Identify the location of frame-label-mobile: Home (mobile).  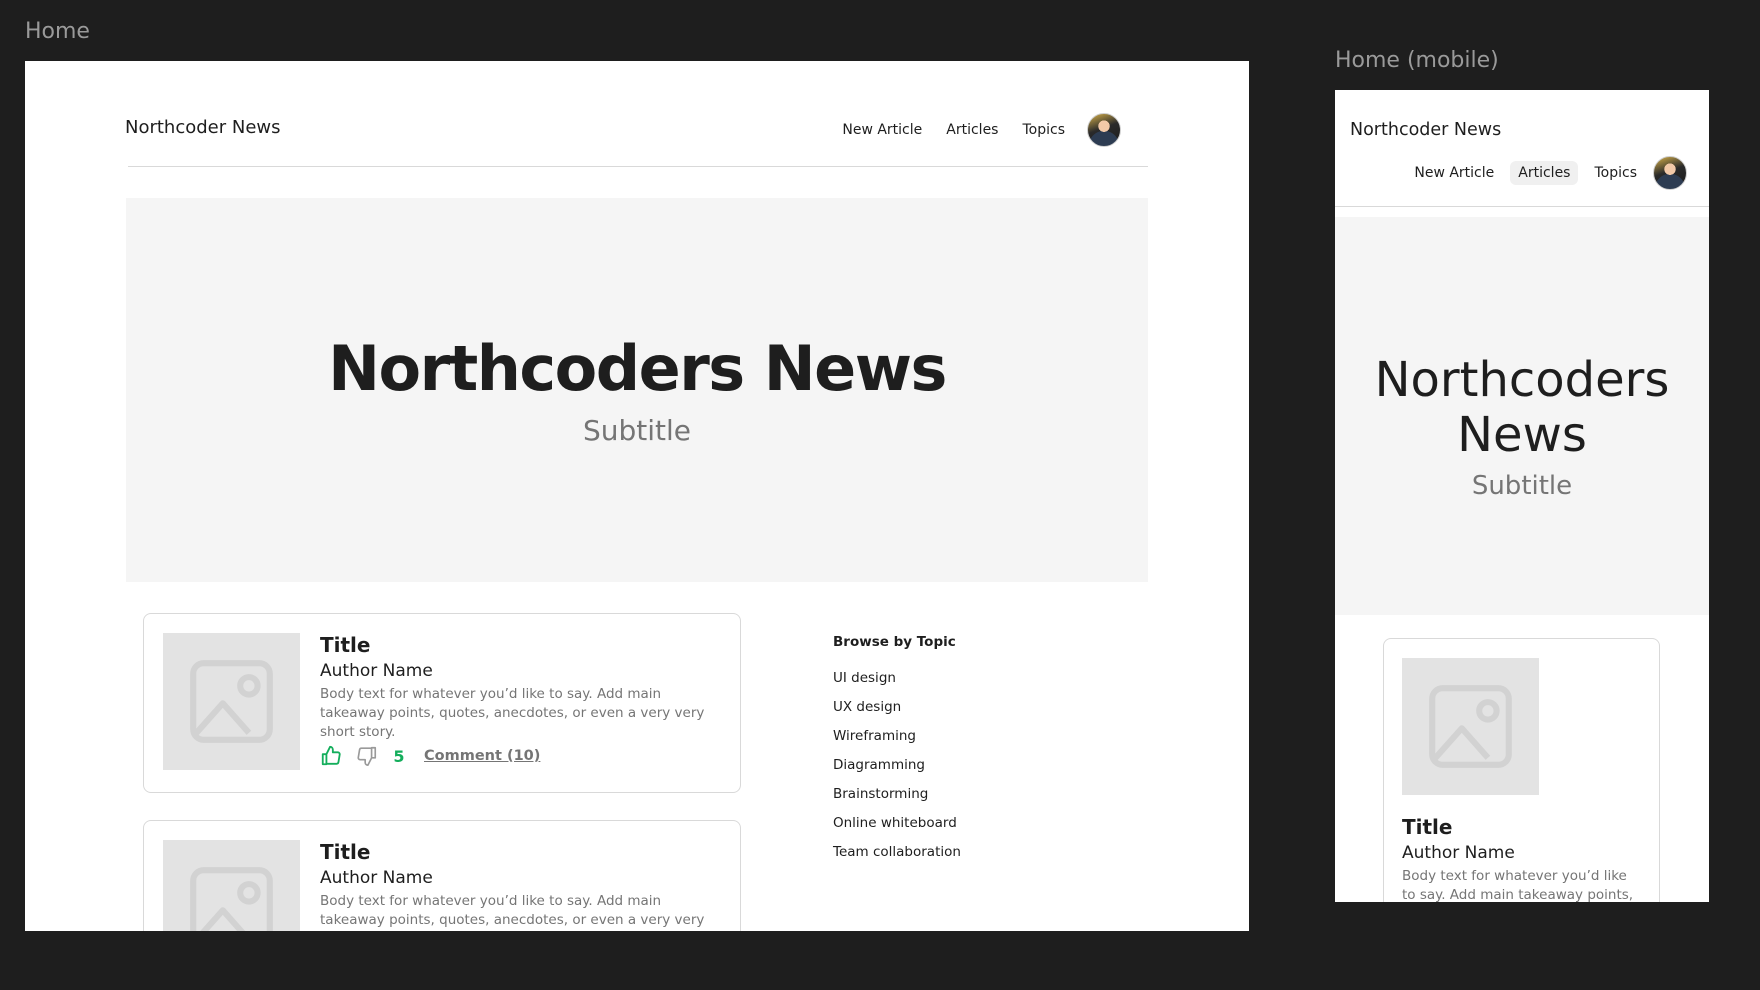
(1417, 60).